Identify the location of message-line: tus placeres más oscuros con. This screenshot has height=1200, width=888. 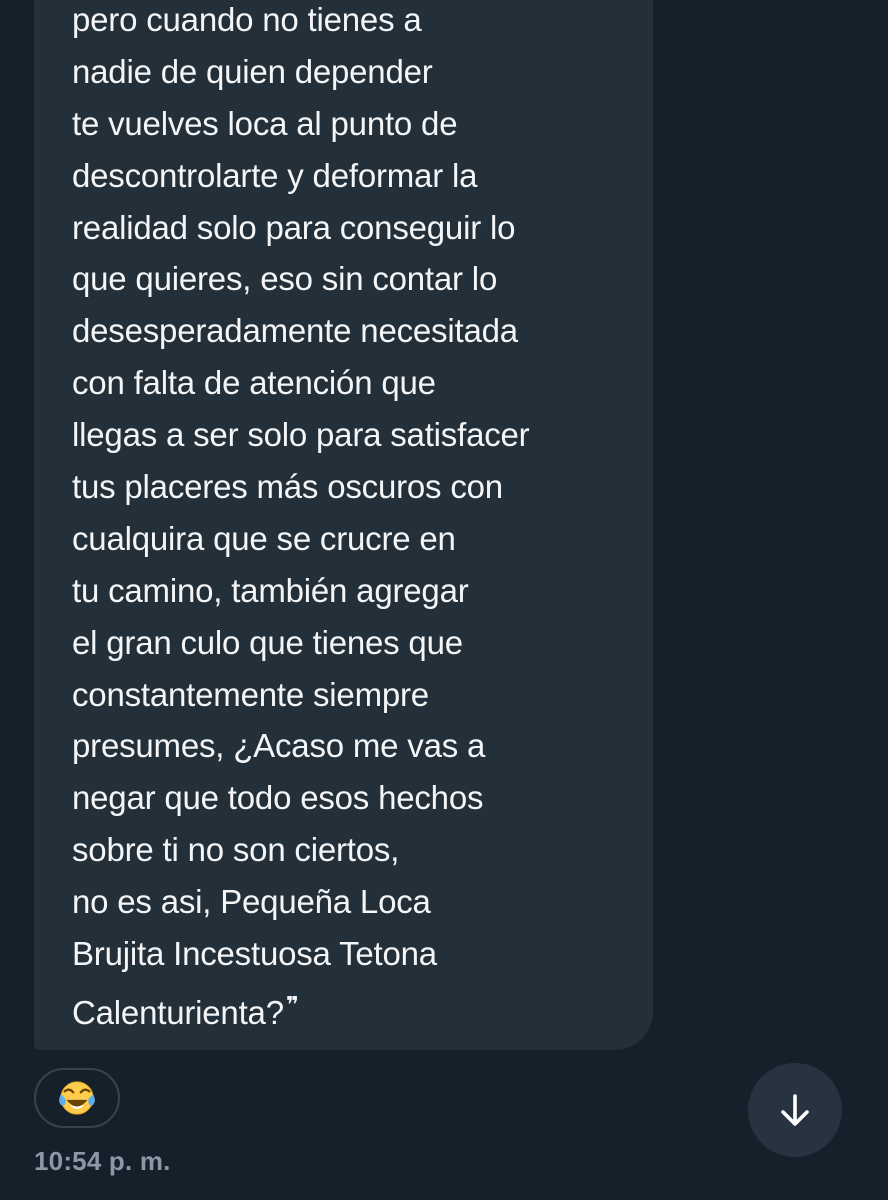
(287, 487).